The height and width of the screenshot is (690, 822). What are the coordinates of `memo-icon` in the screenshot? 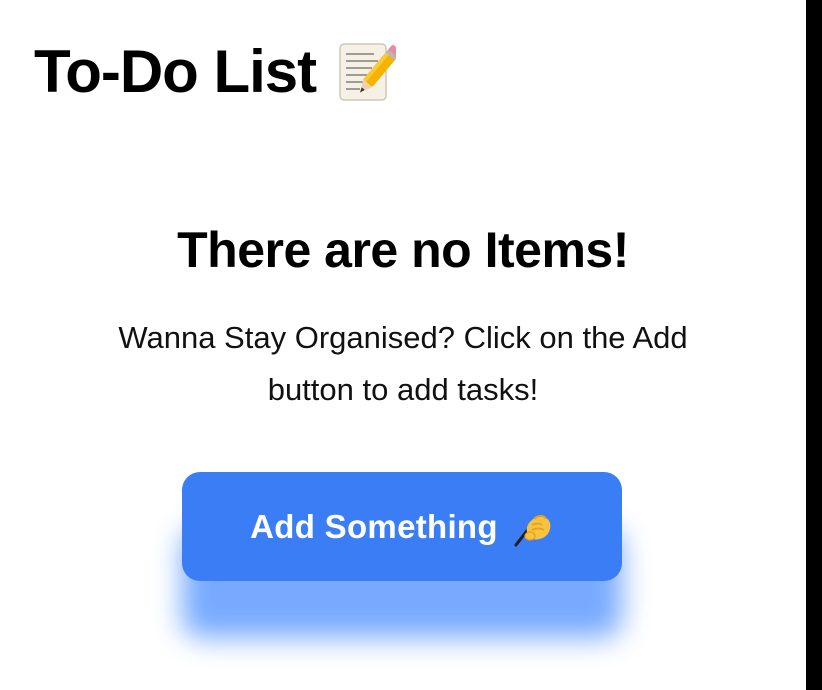 It's located at (370, 72).